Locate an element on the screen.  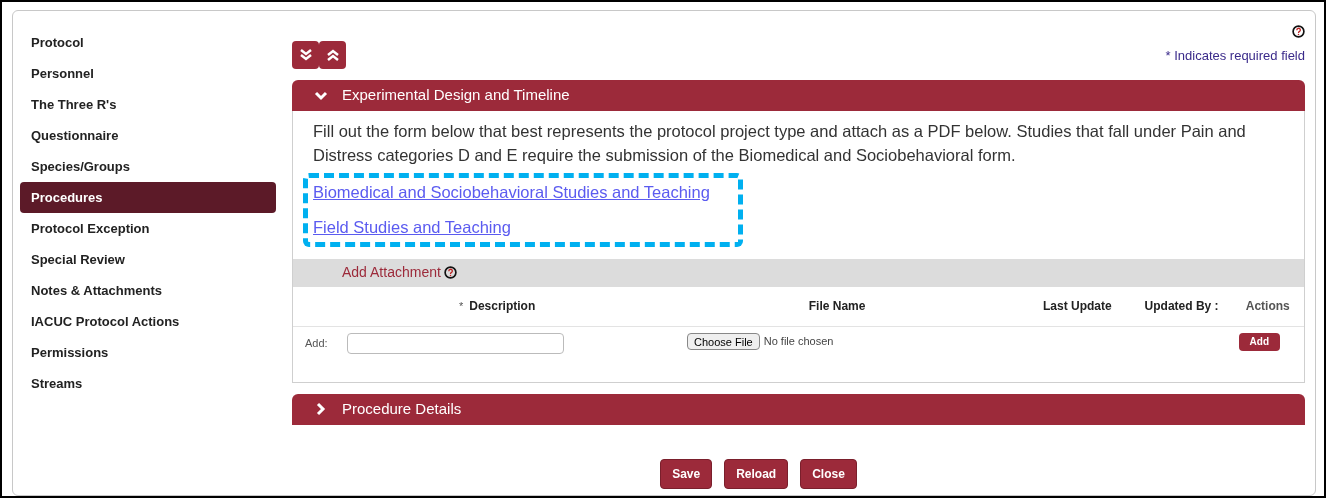
add-attachment-title: Add Attachment is located at coordinates (391, 272).